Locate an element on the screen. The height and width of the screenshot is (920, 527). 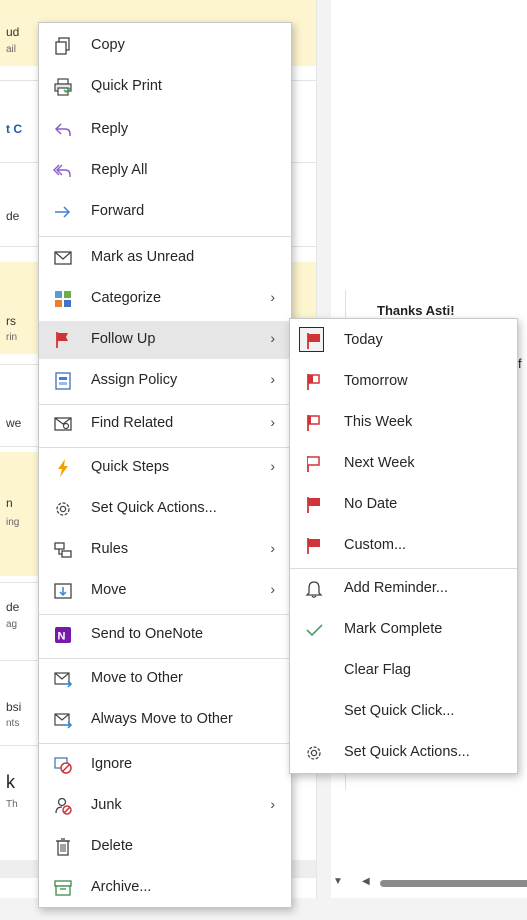
menu-item-label: Forward is located at coordinates (118, 211).